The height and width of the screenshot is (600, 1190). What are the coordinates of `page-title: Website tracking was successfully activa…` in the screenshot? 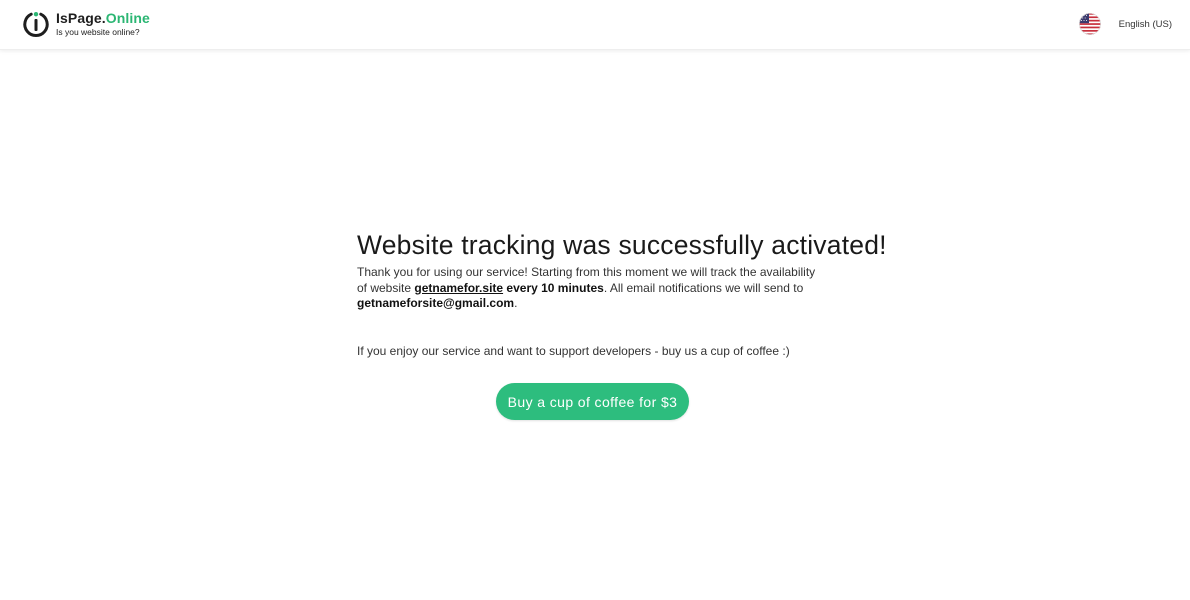 It's located at (622, 245).